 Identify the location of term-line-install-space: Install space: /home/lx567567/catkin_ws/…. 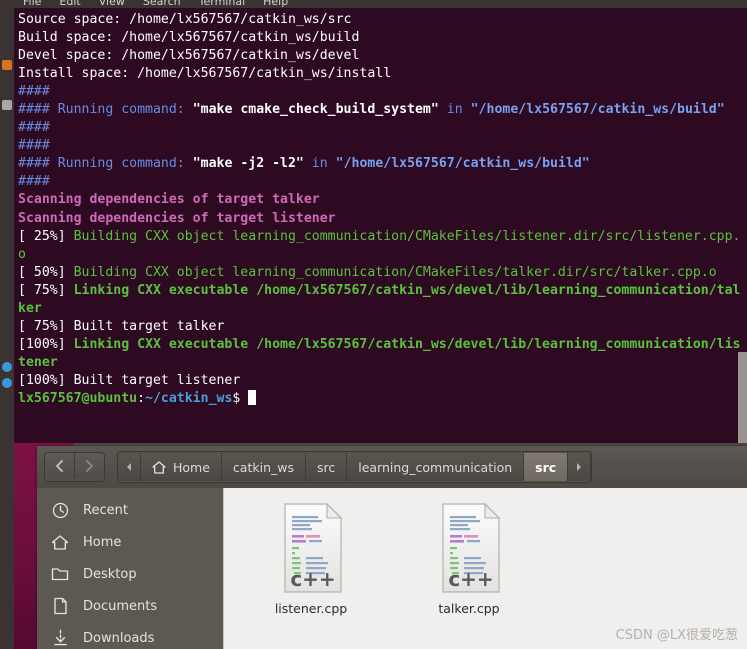
(205, 74).